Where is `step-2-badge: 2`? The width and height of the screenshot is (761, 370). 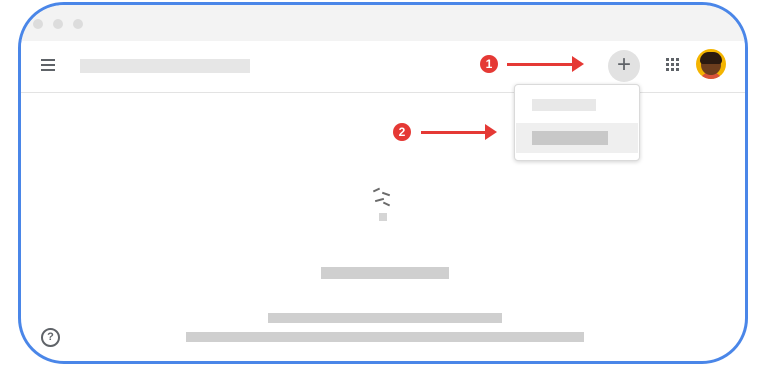
step-2-badge: 2 is located at coordinates (402, 132).